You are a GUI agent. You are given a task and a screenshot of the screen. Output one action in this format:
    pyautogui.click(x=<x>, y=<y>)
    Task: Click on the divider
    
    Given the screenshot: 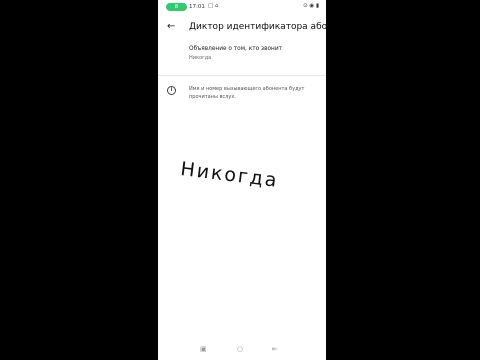 What is the action you would take?
    pyautogui.click(x=242, y=75)
    